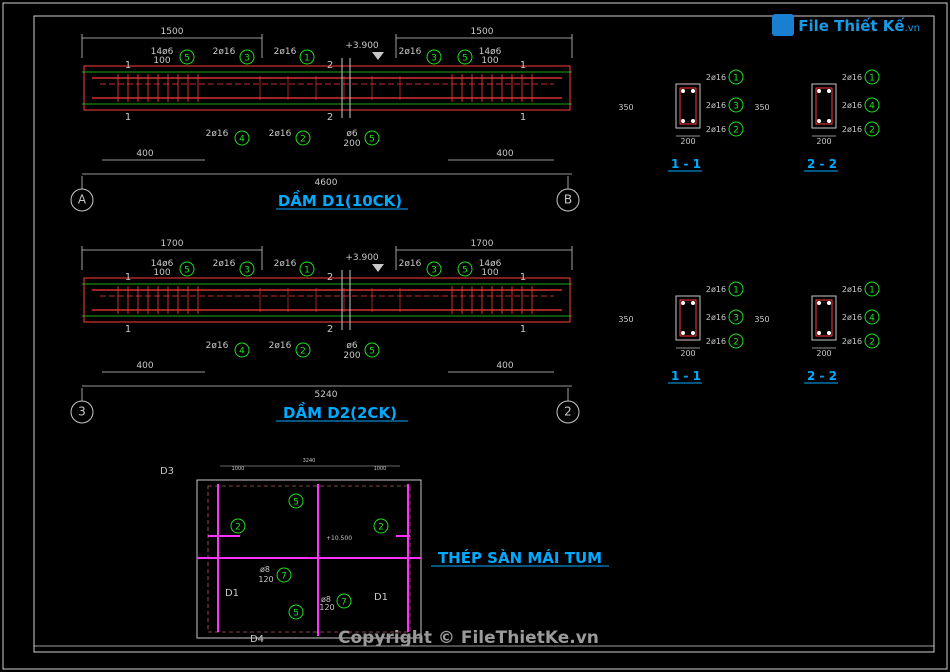 The height and width of the screenshot is (672, 950). What do you see at coordinates (238, 469) in the screenshot?
I see `slab-dim-l: 1000` at bounding box center [238, 469].